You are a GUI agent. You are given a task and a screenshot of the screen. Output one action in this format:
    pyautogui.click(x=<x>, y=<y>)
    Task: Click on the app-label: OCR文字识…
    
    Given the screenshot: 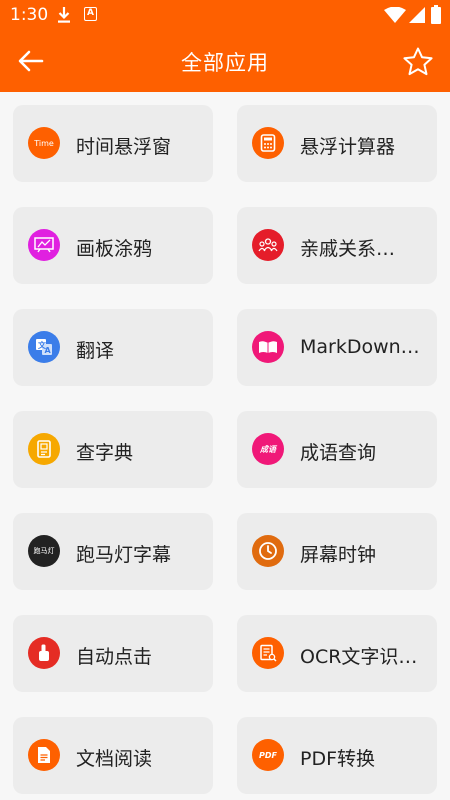 What is the action you would take?
    pyautogui.click(x=359, y=657)
    